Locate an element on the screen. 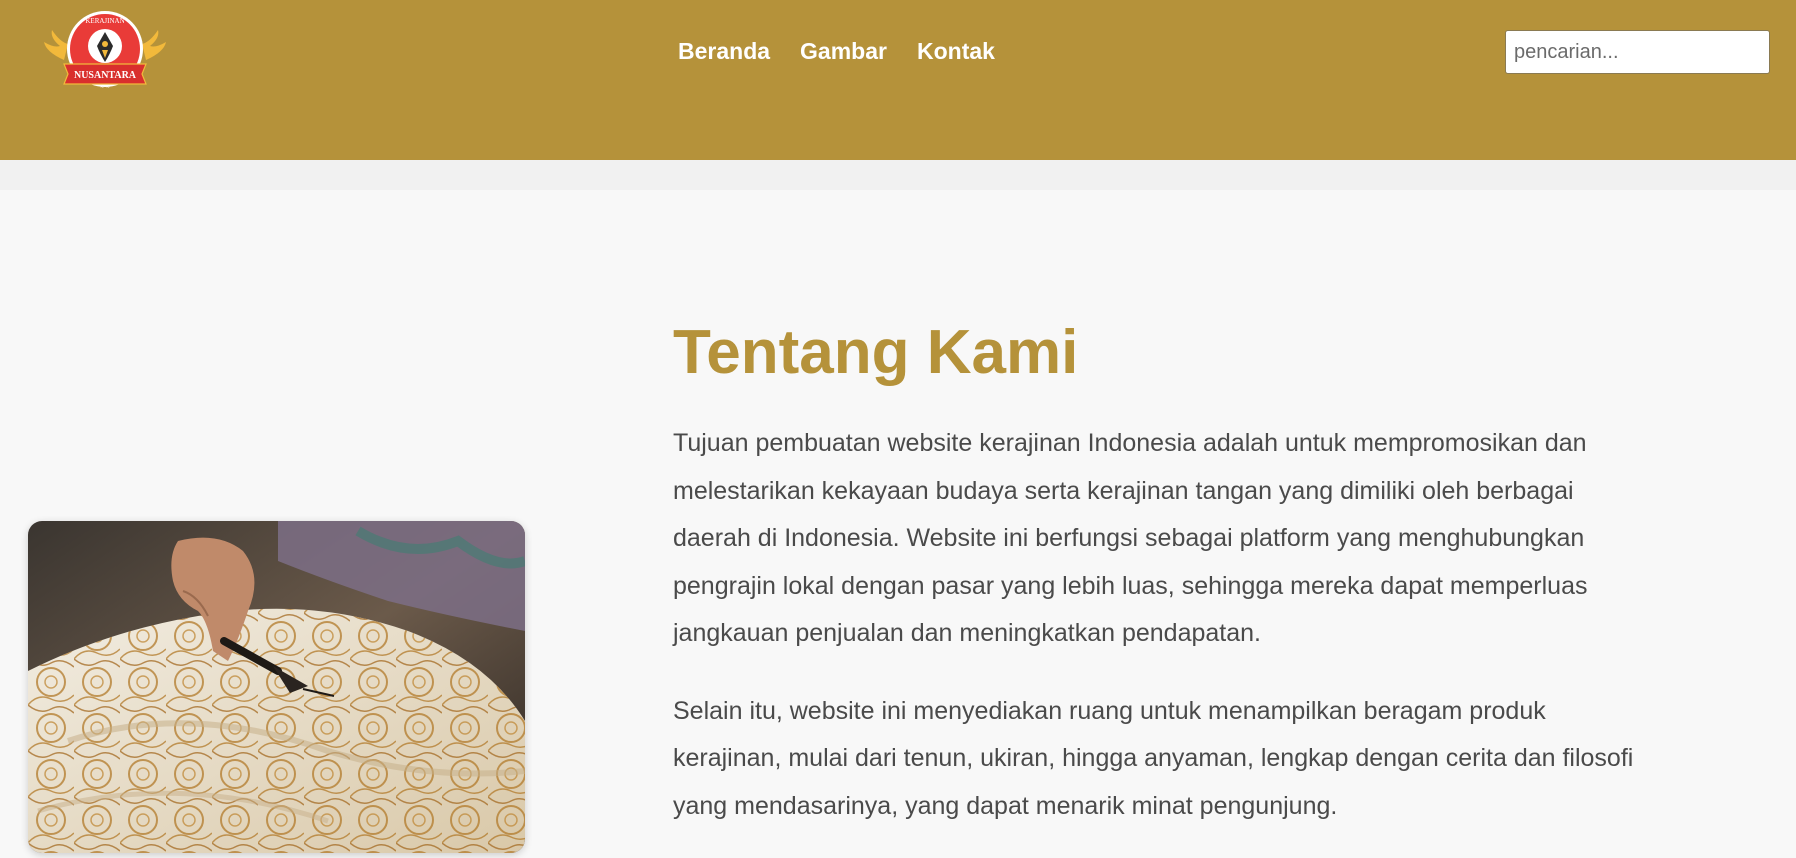 Image resolution: width=1796 pixels, height=858 pixels. main-nav: Beranda Gambar Kontak is located at coordinates (836, 51).